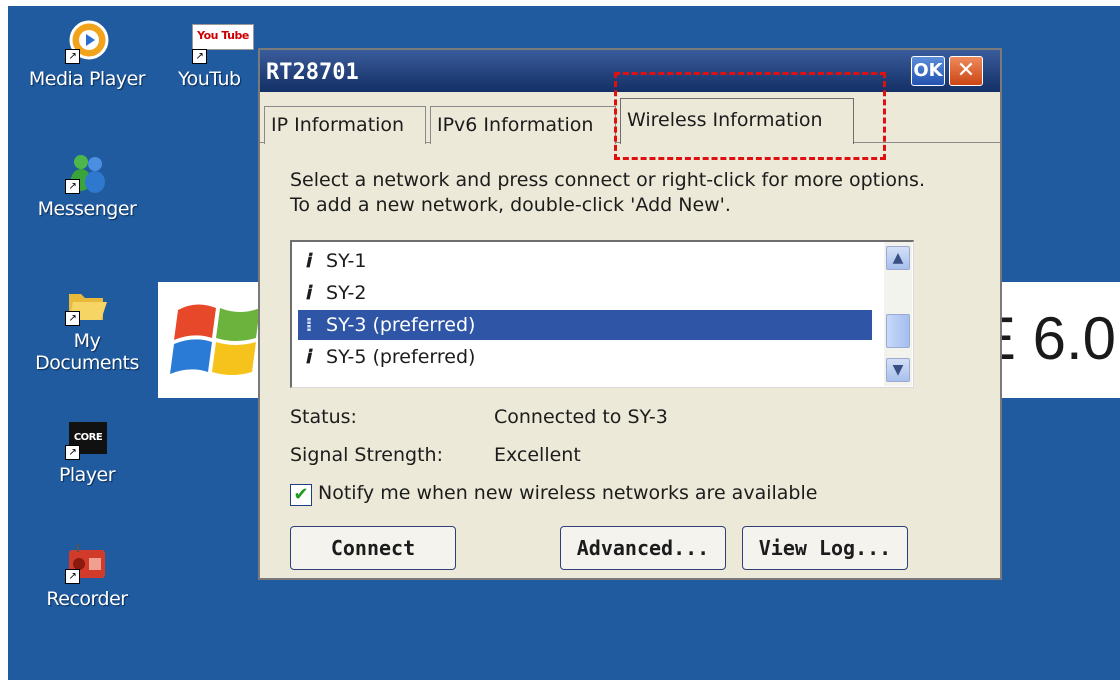 This screenshot has width=1120, height=684. I want to click on status-label: Status:, so click(323, 417).